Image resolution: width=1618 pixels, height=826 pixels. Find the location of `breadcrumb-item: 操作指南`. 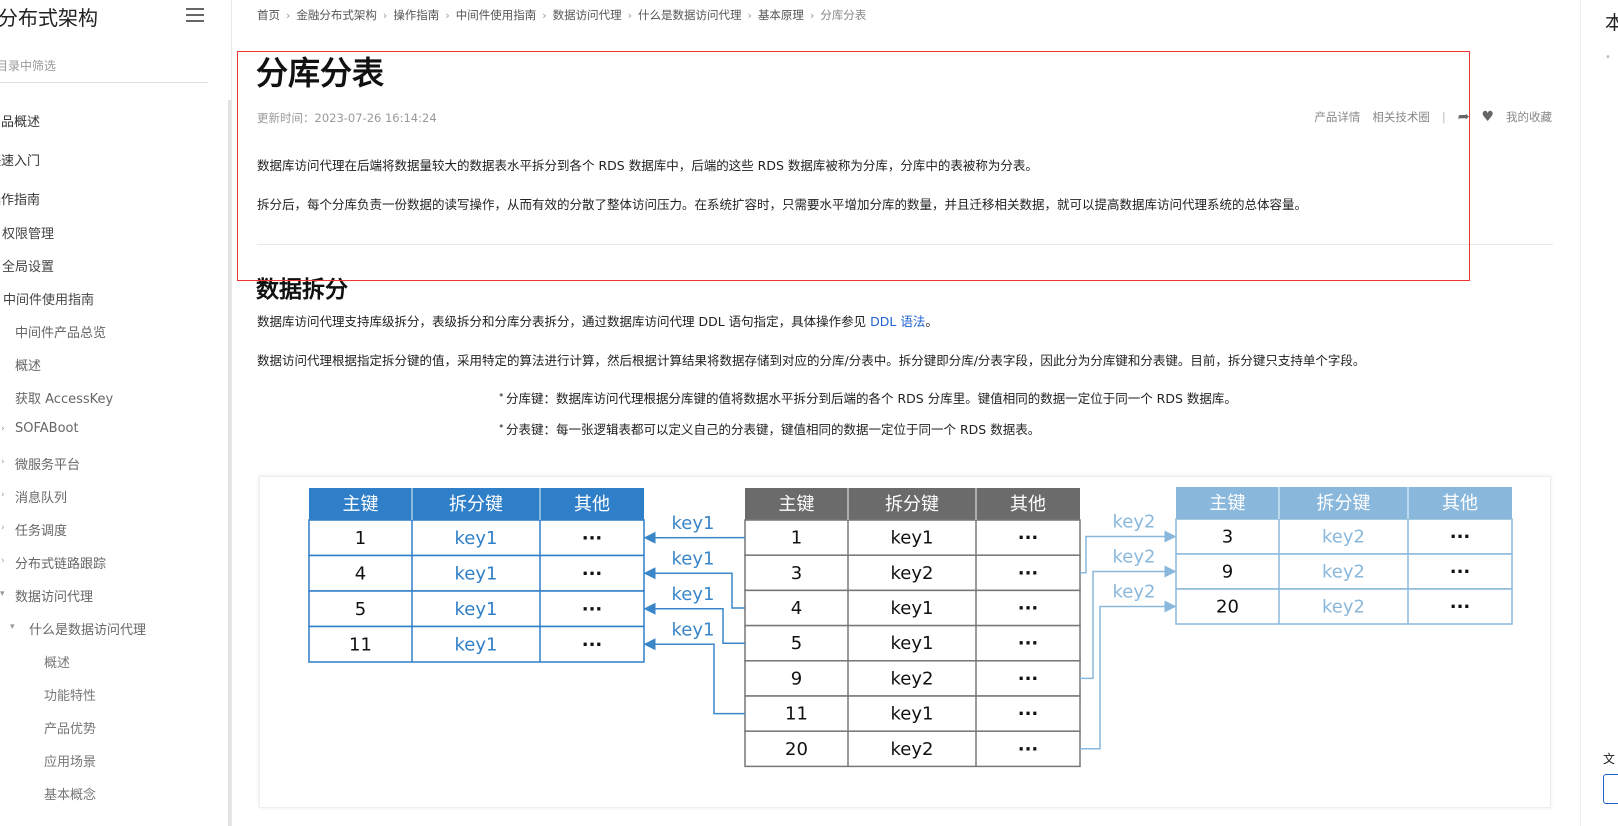

breadcrumb-item: 操作指南 is located at coordinates (416, 15).